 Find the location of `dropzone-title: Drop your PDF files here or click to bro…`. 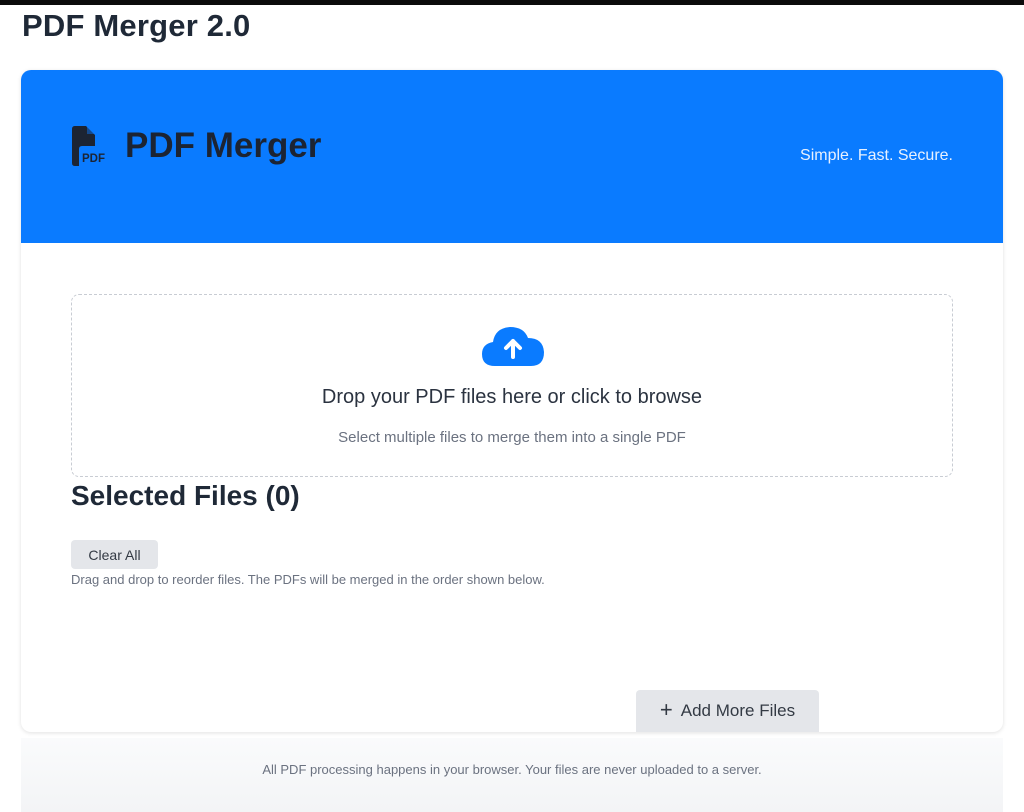

dropzone-title: Drop your PDF files here or click to bro… is located at coordinates (512, 397).